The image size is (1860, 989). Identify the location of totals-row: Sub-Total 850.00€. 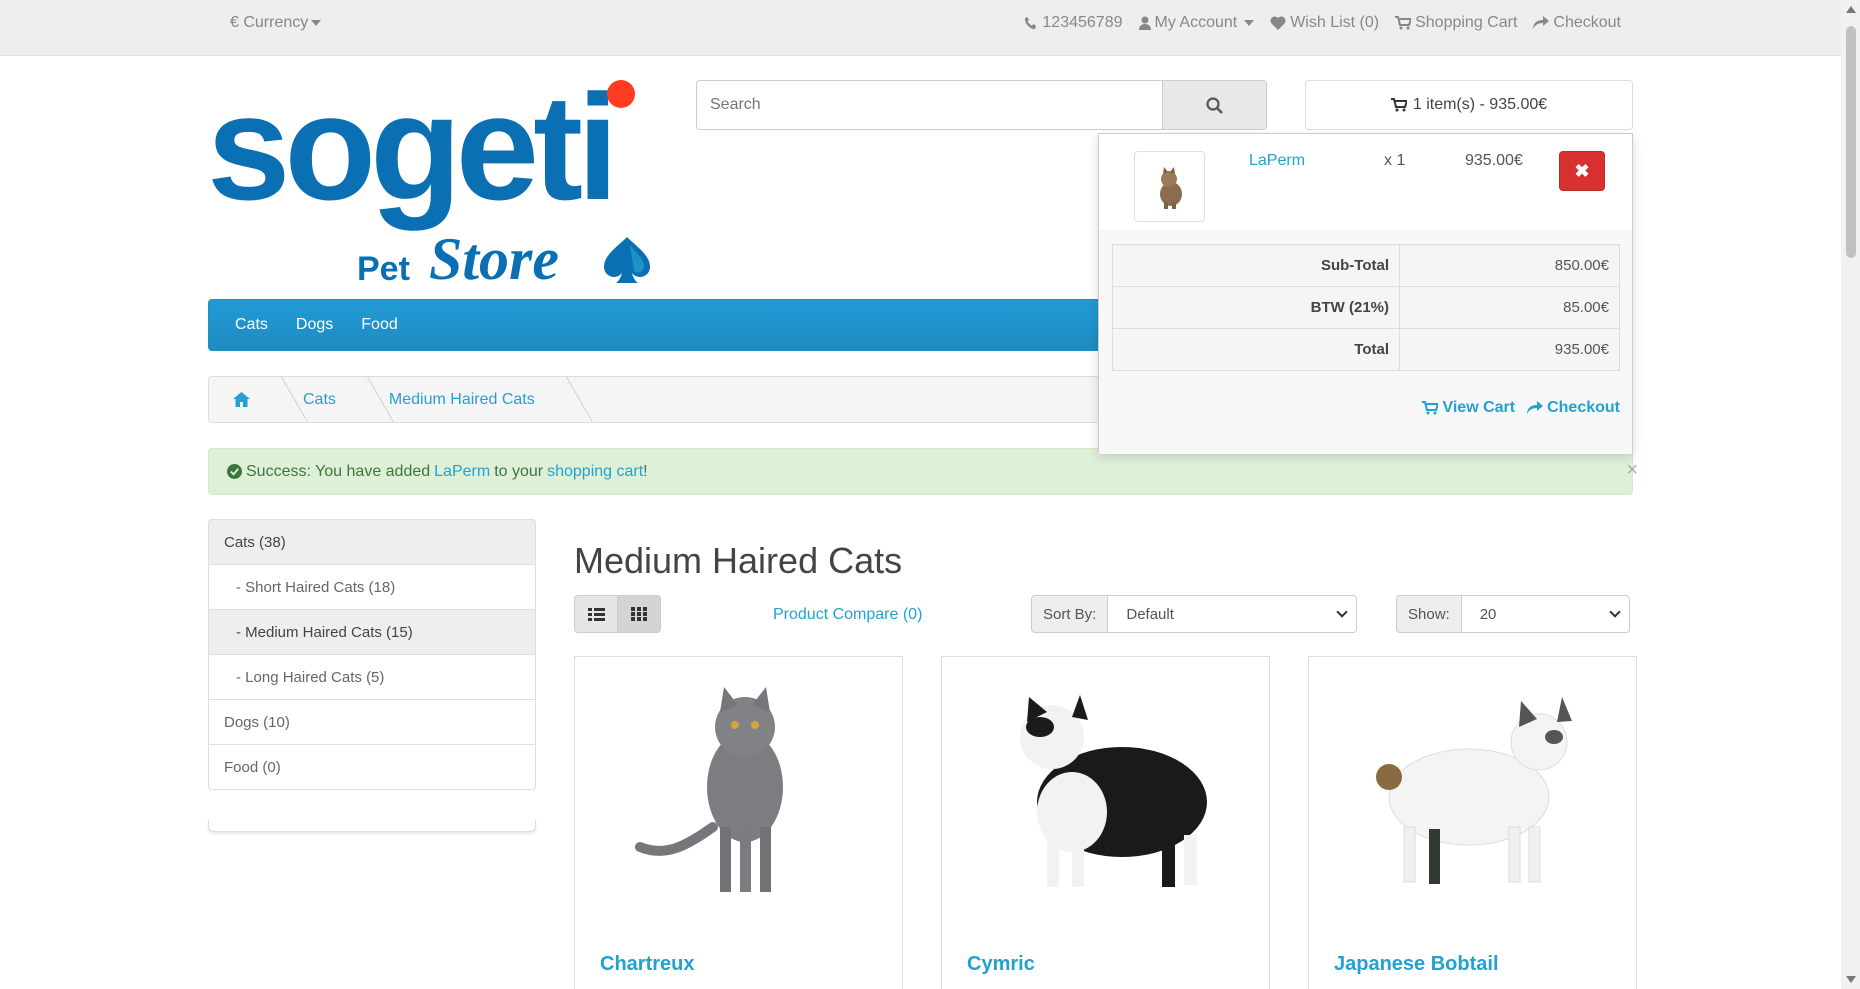
(1366, 265).